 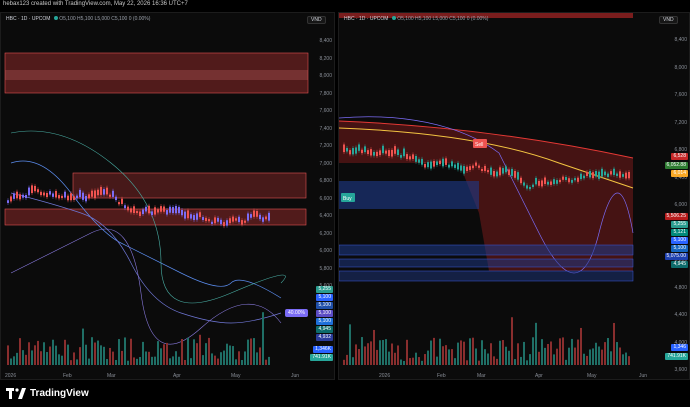 What do you see at coordinates (680, 40) in the screenshot?
I see `y-tick-label: 8,400` at bounding box center [680, 40].